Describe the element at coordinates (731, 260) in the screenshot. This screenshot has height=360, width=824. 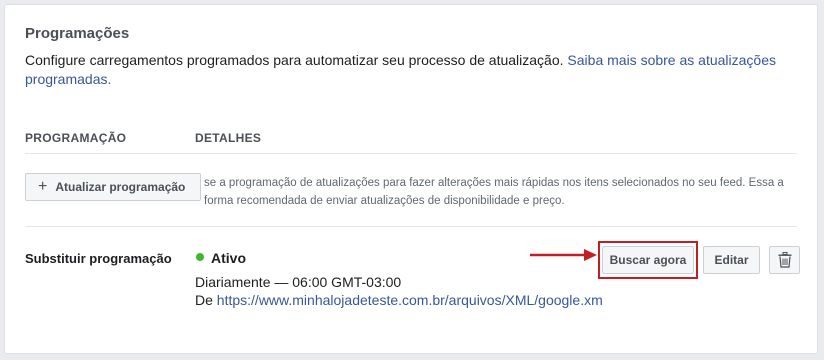
I see `edit-button: Editar` at that location.